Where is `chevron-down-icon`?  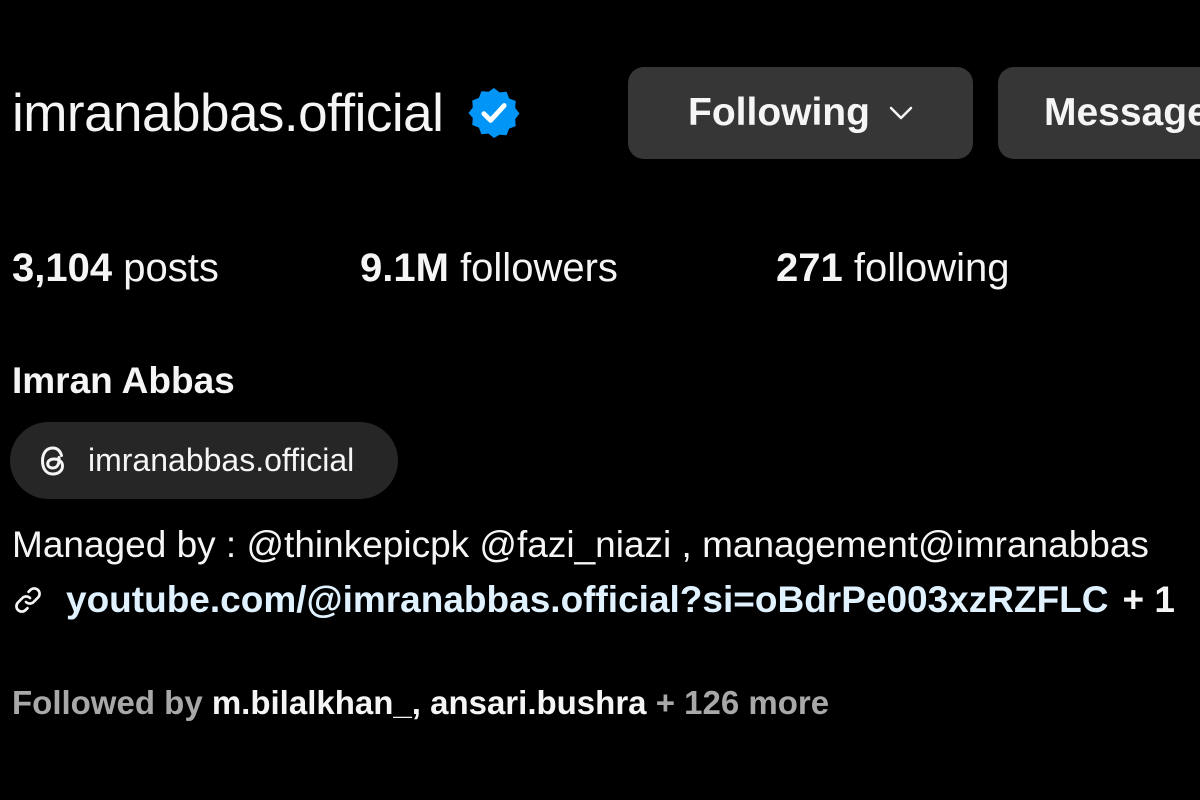 chevron-down-icon is located at coordinates (901, 113).